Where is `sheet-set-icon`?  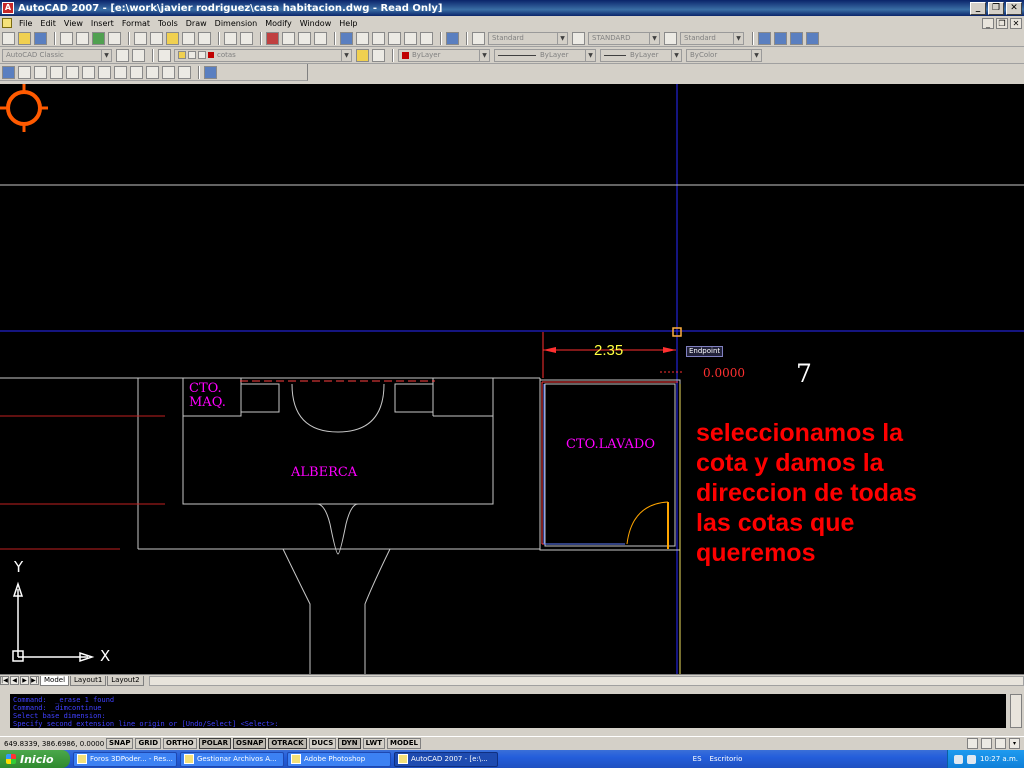
sheet-set-icon is located at coordinates (394, 38).